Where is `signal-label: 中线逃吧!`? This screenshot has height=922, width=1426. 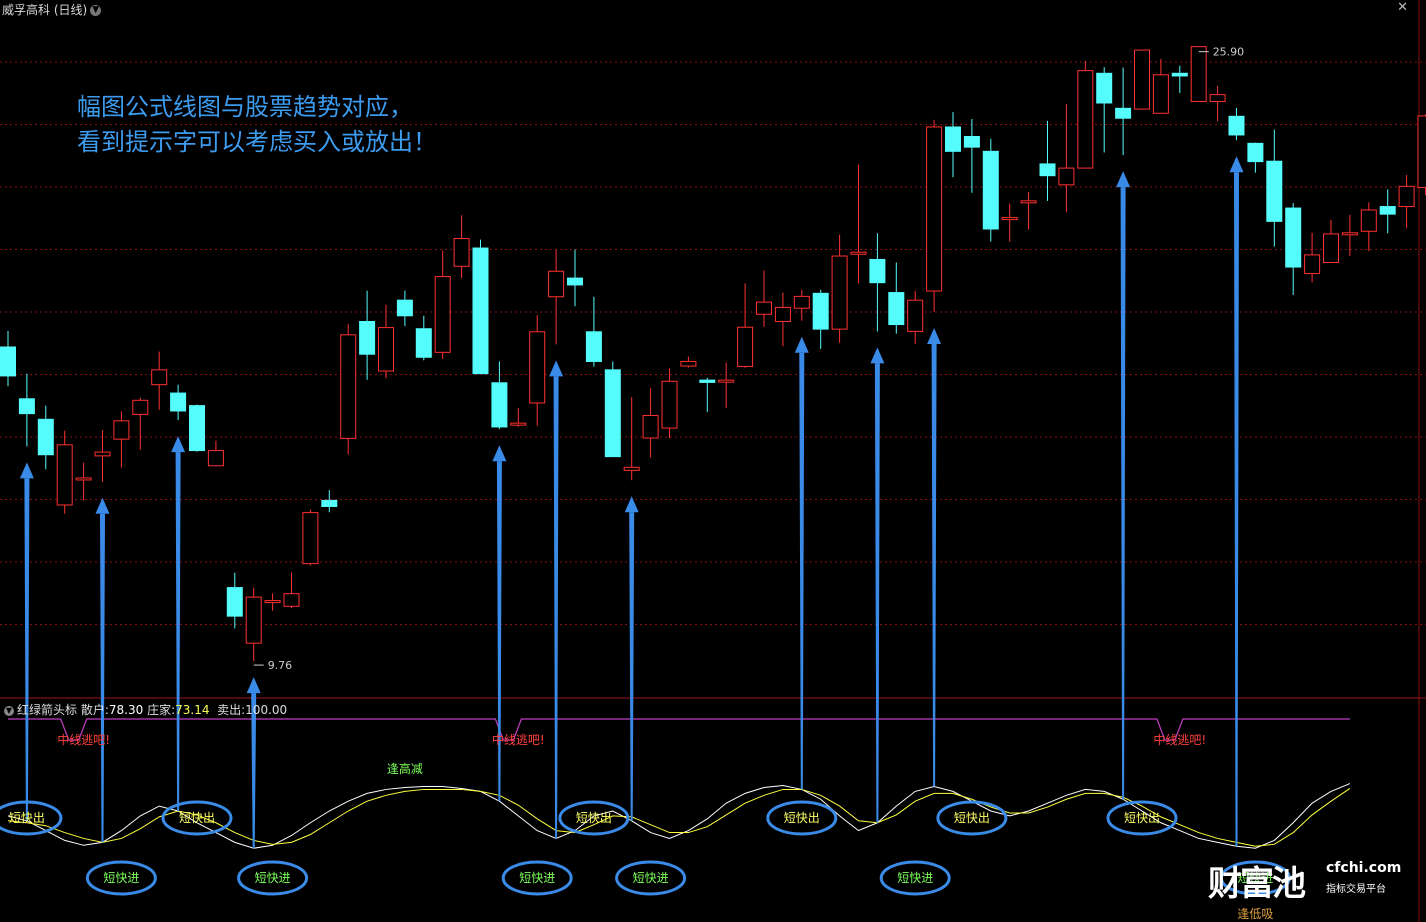 signal-label: 中线逃吧! is located at coordinates (518, 739).